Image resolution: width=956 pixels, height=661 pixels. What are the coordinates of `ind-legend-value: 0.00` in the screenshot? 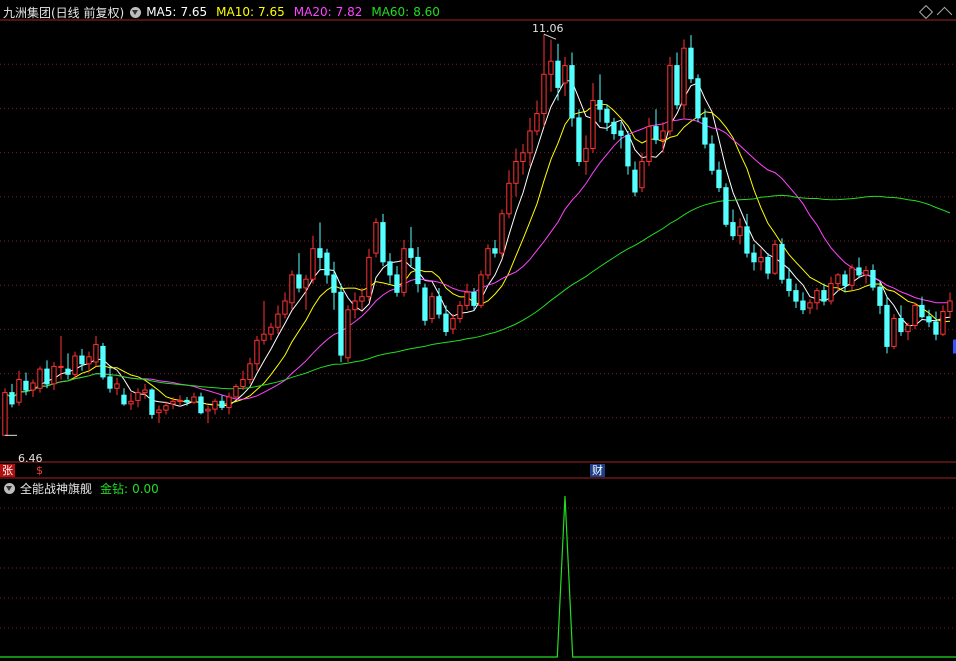 It's located at (145, 488).